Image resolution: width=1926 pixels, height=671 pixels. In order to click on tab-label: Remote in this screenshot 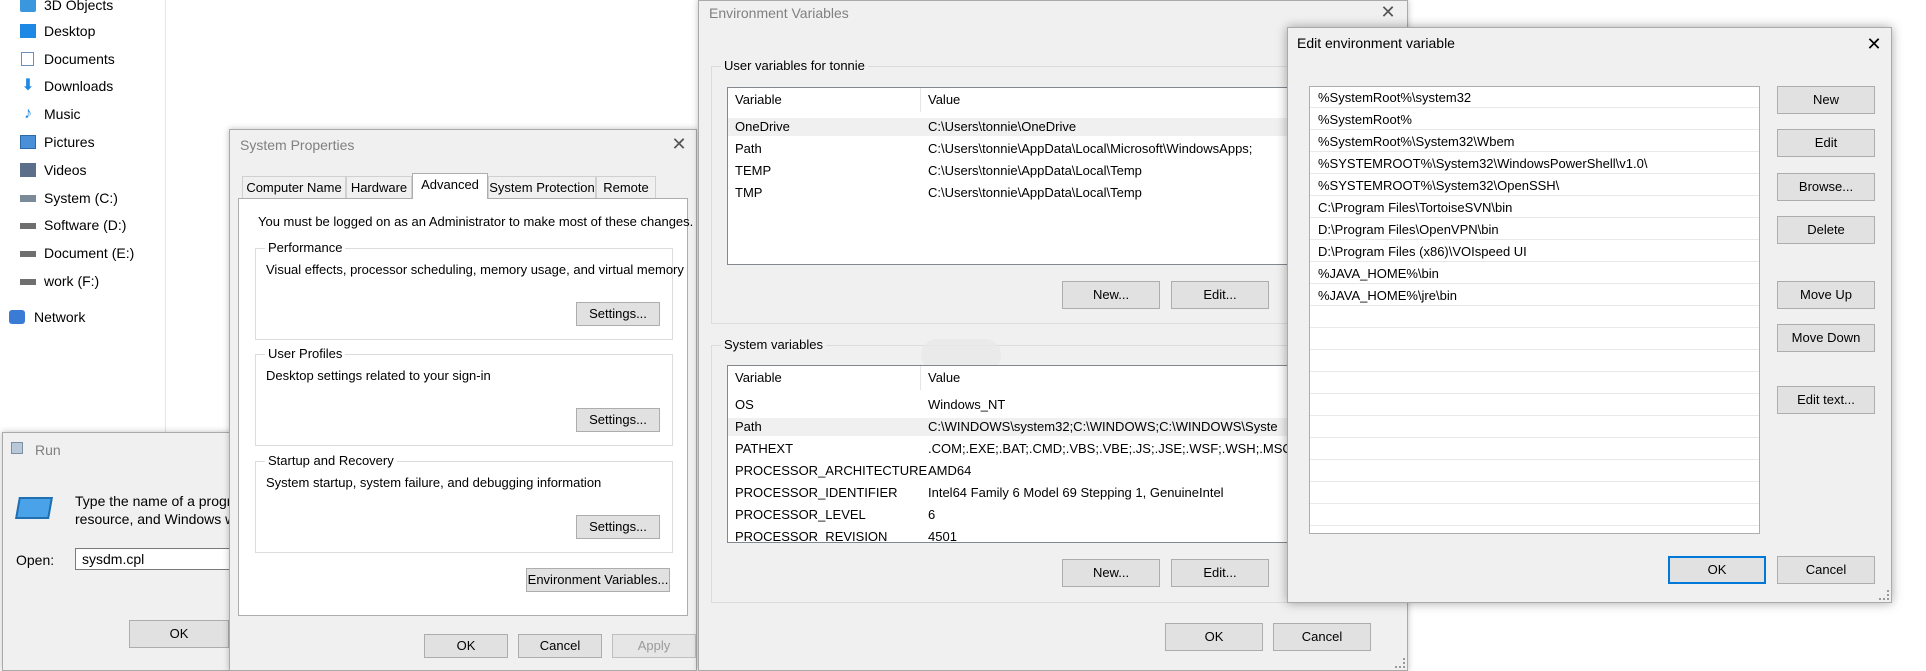, I will do `click(626, 187)`.